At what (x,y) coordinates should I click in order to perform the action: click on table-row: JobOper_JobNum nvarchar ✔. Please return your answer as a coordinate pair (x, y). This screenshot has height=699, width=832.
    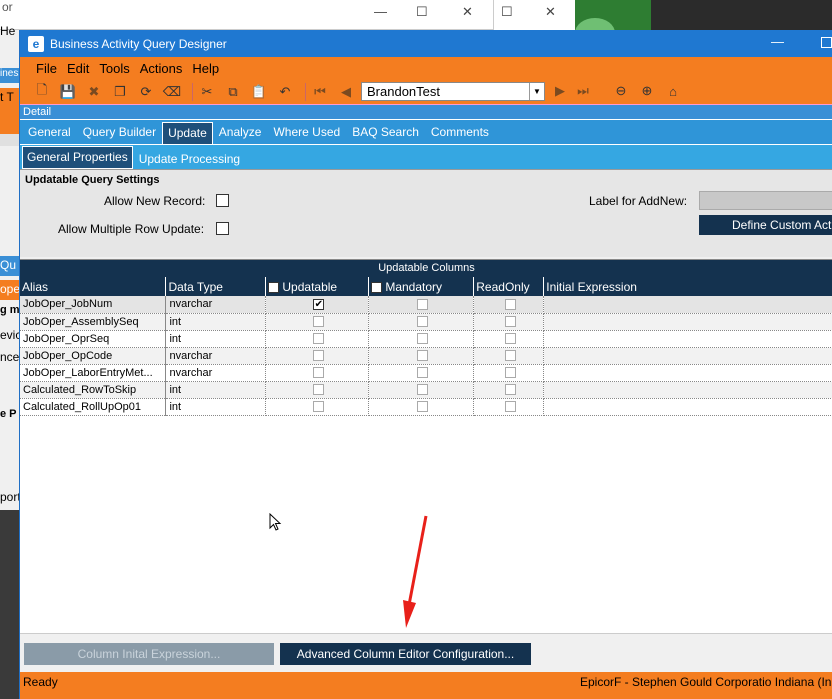
    Looking at the image, I should click on (426, 305).